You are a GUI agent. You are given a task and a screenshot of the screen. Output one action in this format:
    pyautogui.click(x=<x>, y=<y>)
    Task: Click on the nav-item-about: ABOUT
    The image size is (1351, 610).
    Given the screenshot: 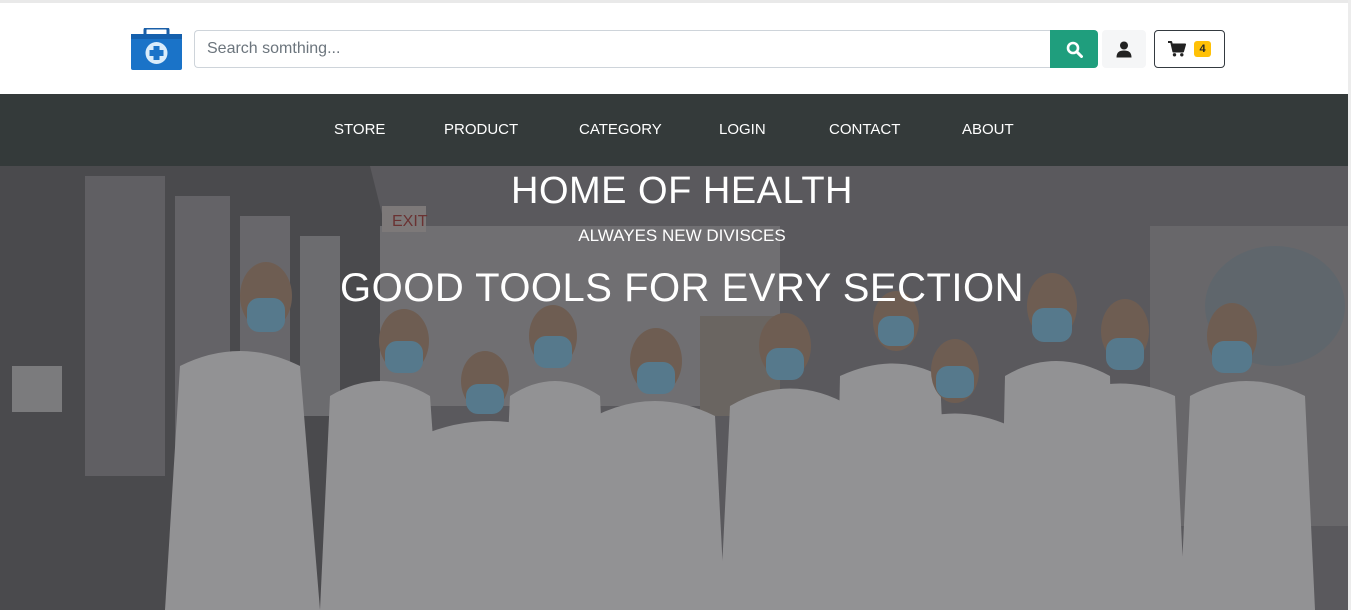 What is the action you would take?
    pyautogui.click(x=988, y=130)
    